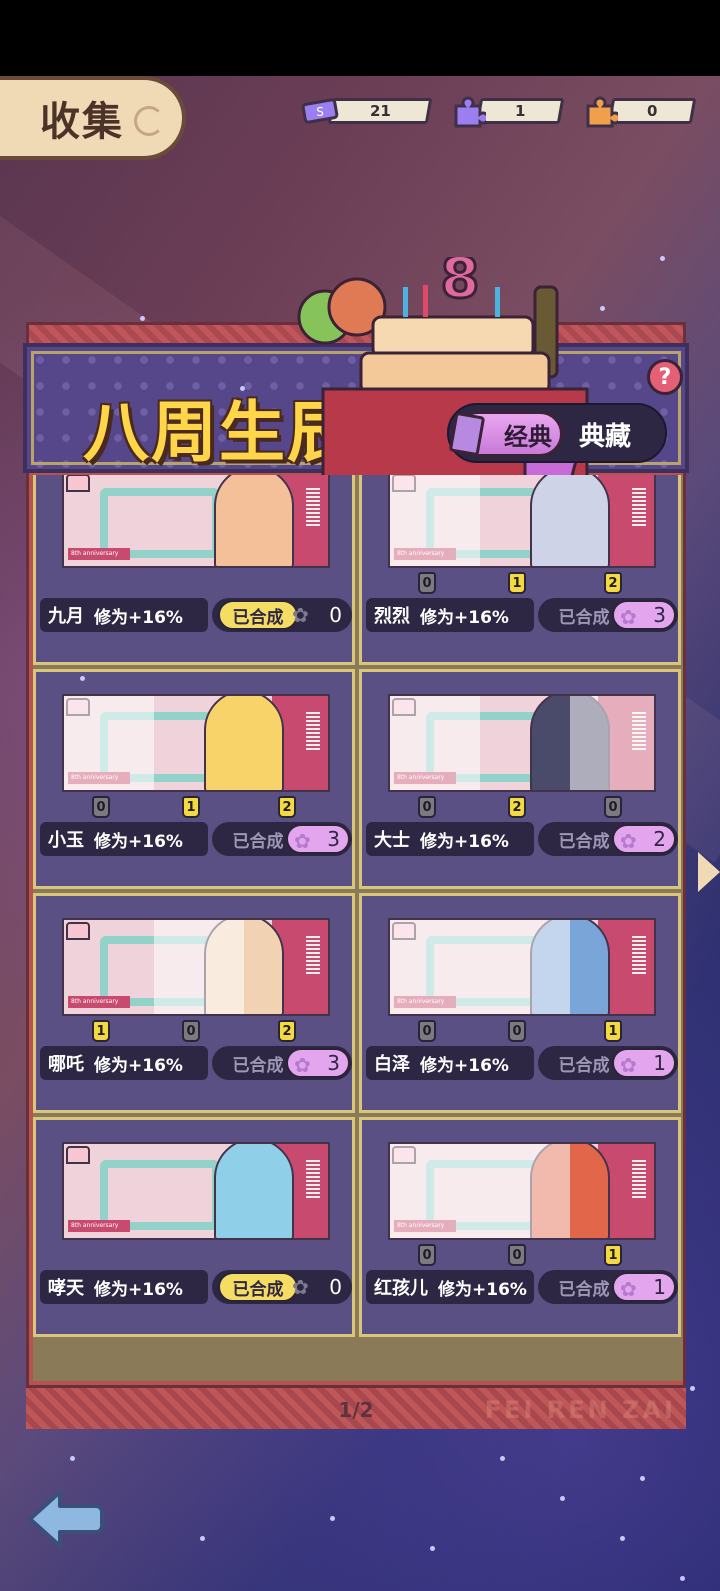 Image resolution: width=720 pixels, height=1591 pixels. Describe the element at coordinates (450, 839) in the screenshot. I see `card-name-plate: 大士 修为+16%` at that location.